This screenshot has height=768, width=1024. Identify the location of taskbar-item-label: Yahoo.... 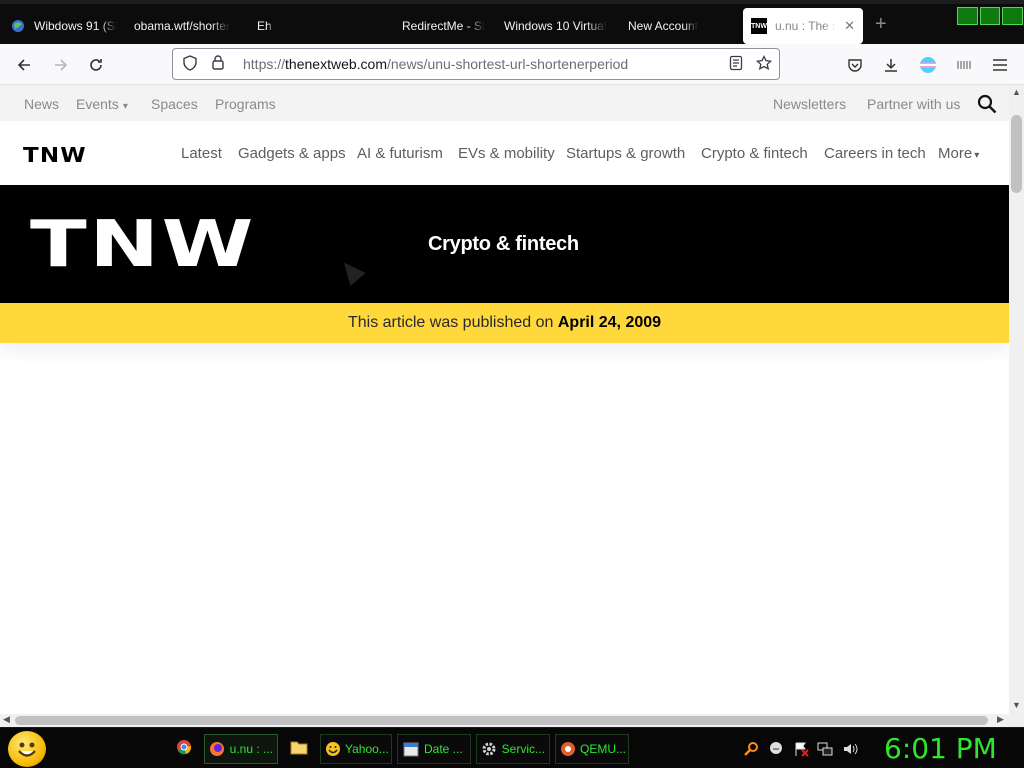
(367, 749).